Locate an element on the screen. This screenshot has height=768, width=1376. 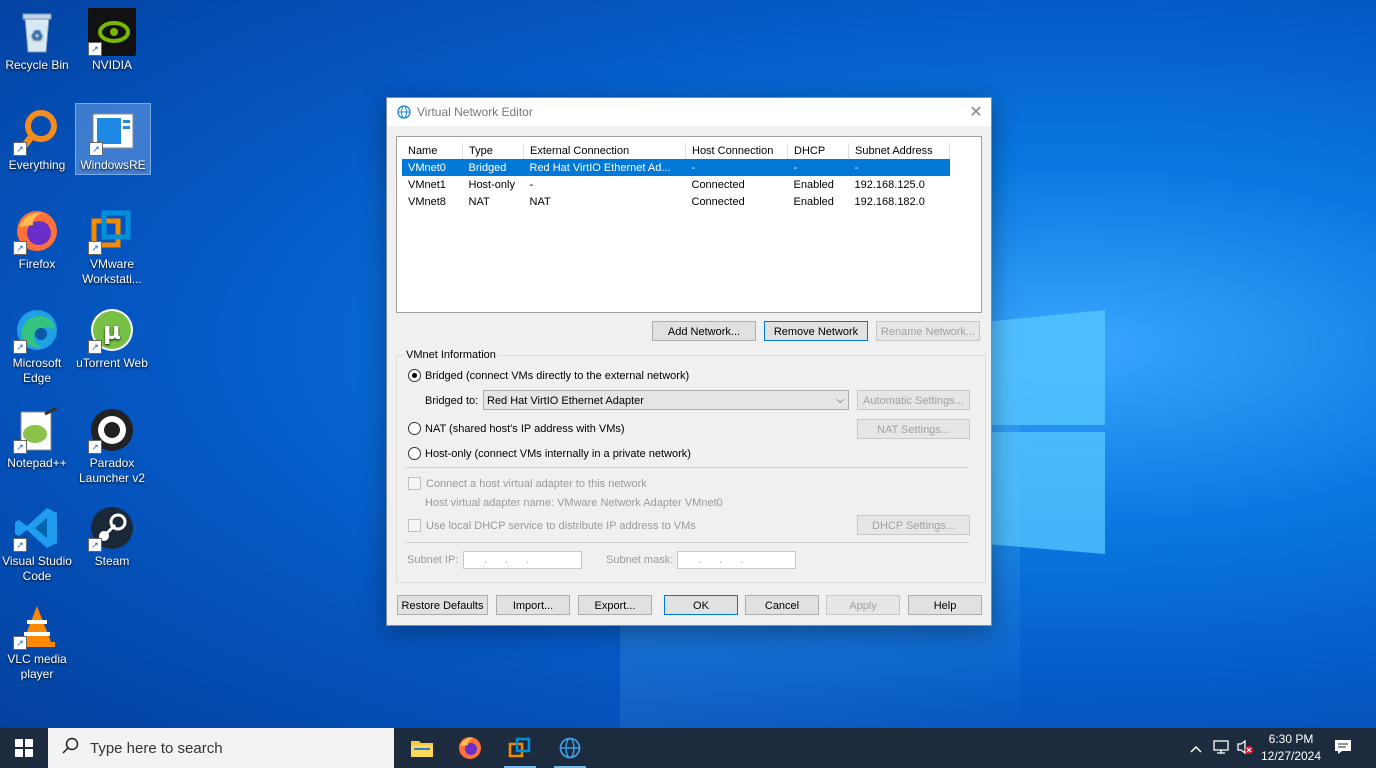
help-button: Help is located at coordinates (945, 605).